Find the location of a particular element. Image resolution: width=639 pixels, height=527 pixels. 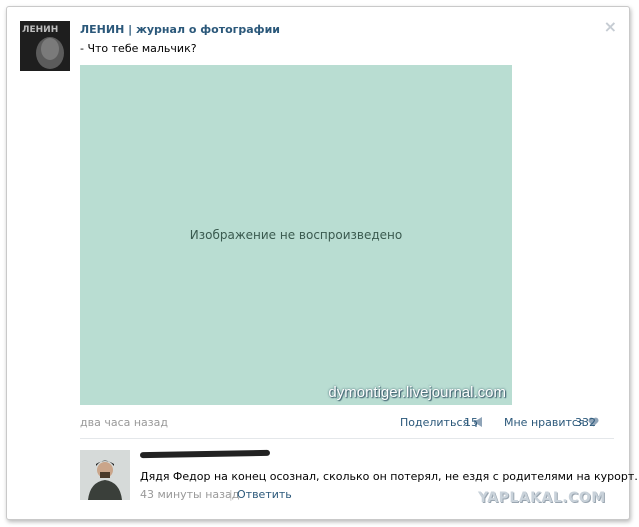

photo-watermark: dymontiger.livejournal.com is located at coordinates (417, 392).